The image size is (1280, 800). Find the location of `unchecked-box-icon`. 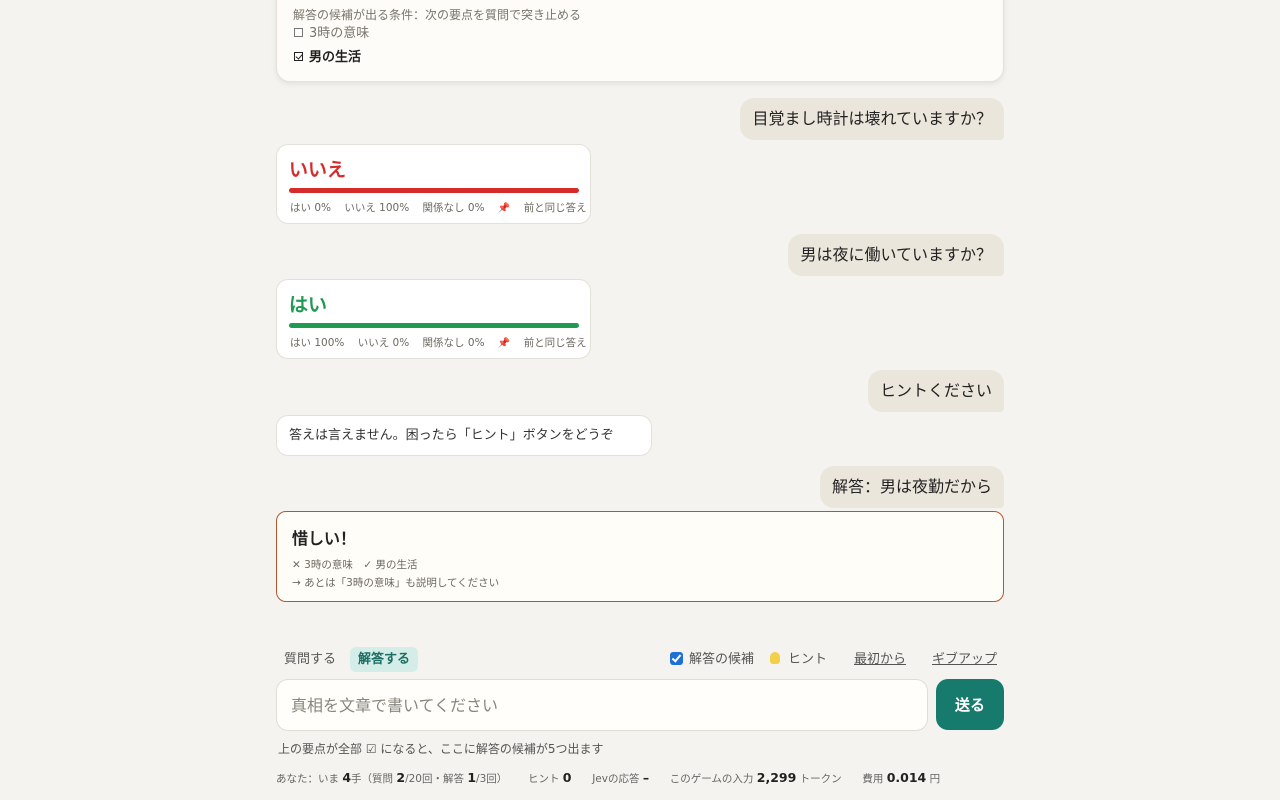

unchecked-box-icon is located at coordinates (298, 32).